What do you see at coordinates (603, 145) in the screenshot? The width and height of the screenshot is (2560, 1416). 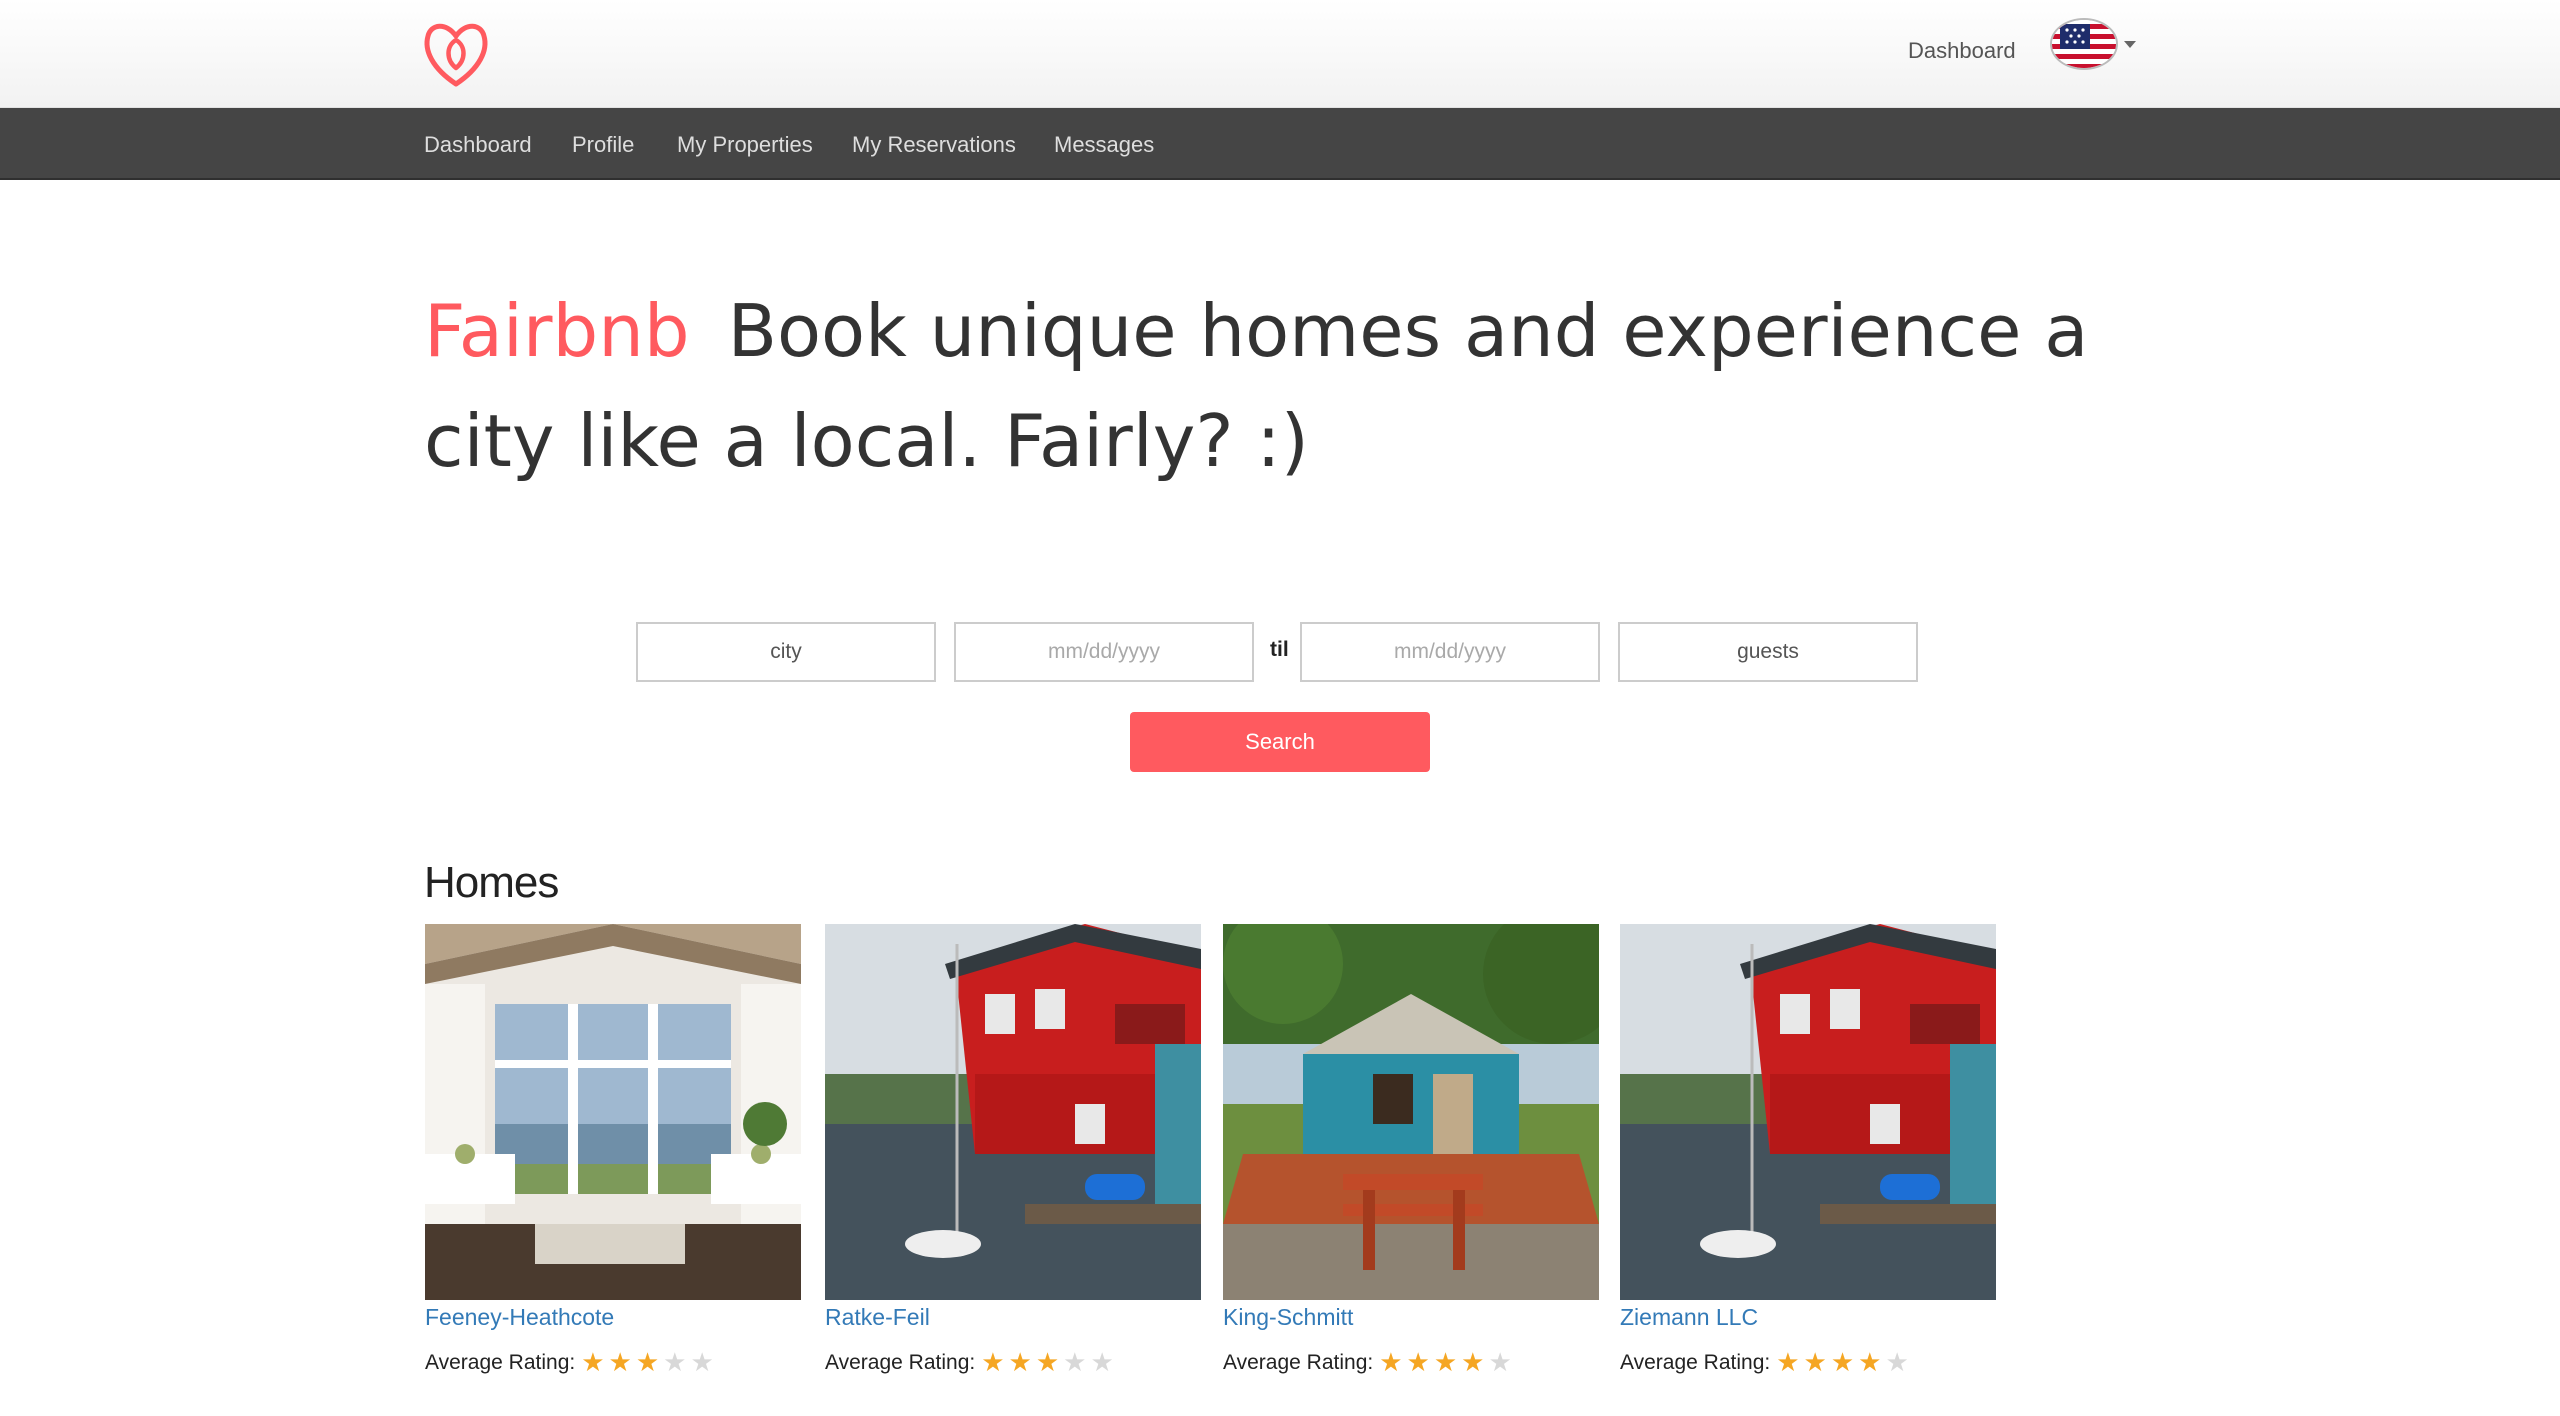 I see `nav-item-profile: Profile` at bounding box center [603, 145].